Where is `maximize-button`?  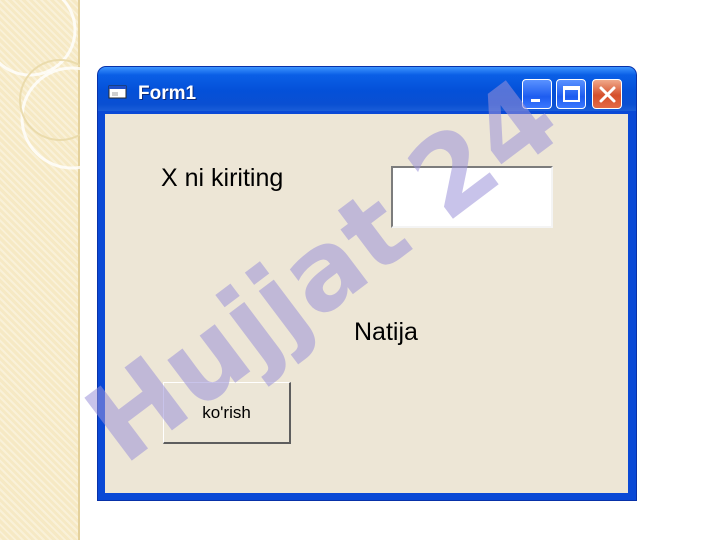 maximize-button is located at coordinates (571, 94).